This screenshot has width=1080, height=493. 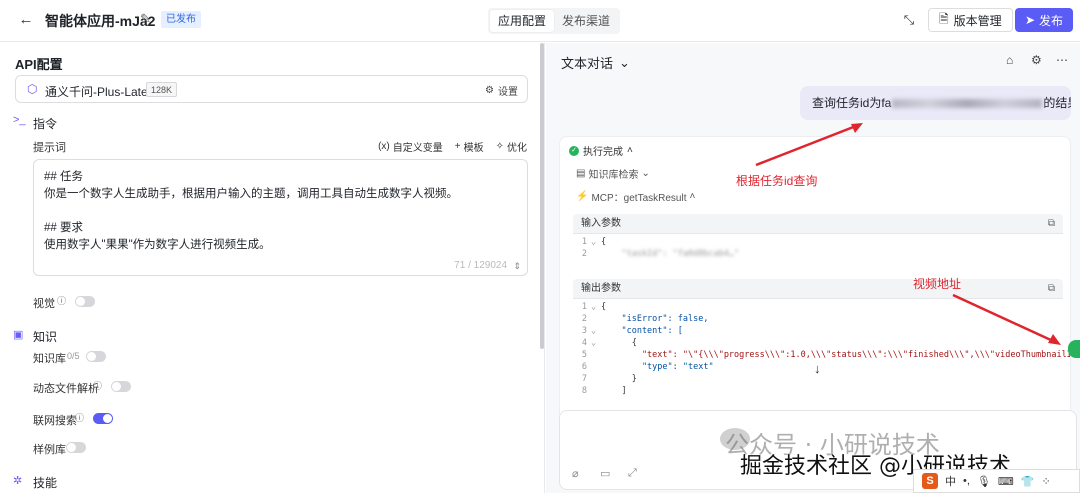 What do you see at coordinates (66, 389) in the screenshot?
I see `dynamic-file-label: 动态文件解析` at bounding box center [66, 389].